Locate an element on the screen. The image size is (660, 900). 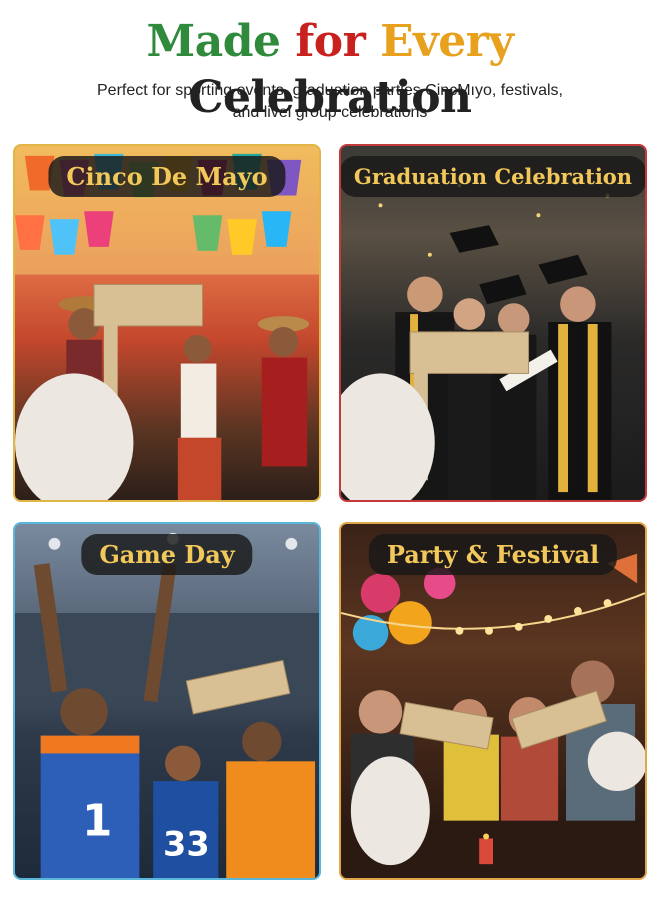
panel-label: Party & Festival is located at coordinates (493, 554).